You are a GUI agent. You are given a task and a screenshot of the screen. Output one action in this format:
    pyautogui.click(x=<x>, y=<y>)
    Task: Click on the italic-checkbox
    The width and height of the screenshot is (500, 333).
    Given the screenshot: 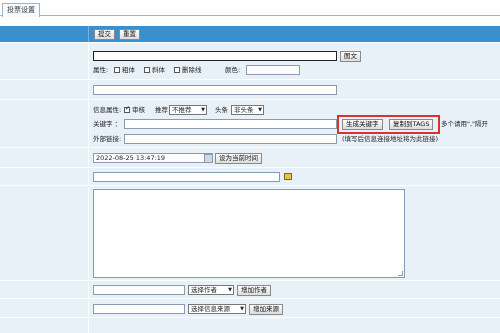 What is the action you would take?
    pyautogui.click(x=147, y=70)
    